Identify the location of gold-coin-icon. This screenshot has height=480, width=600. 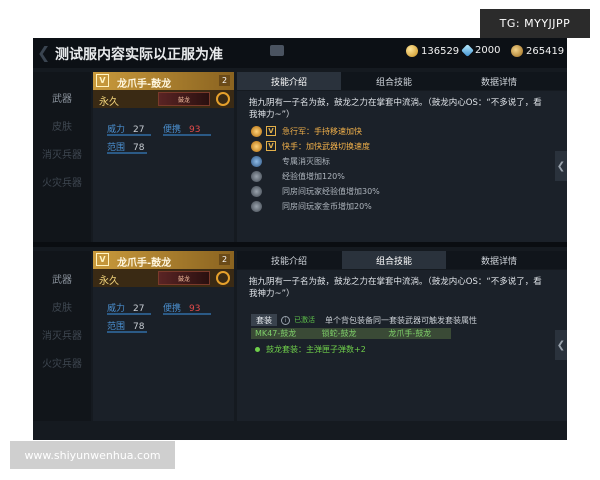
(412, 51).